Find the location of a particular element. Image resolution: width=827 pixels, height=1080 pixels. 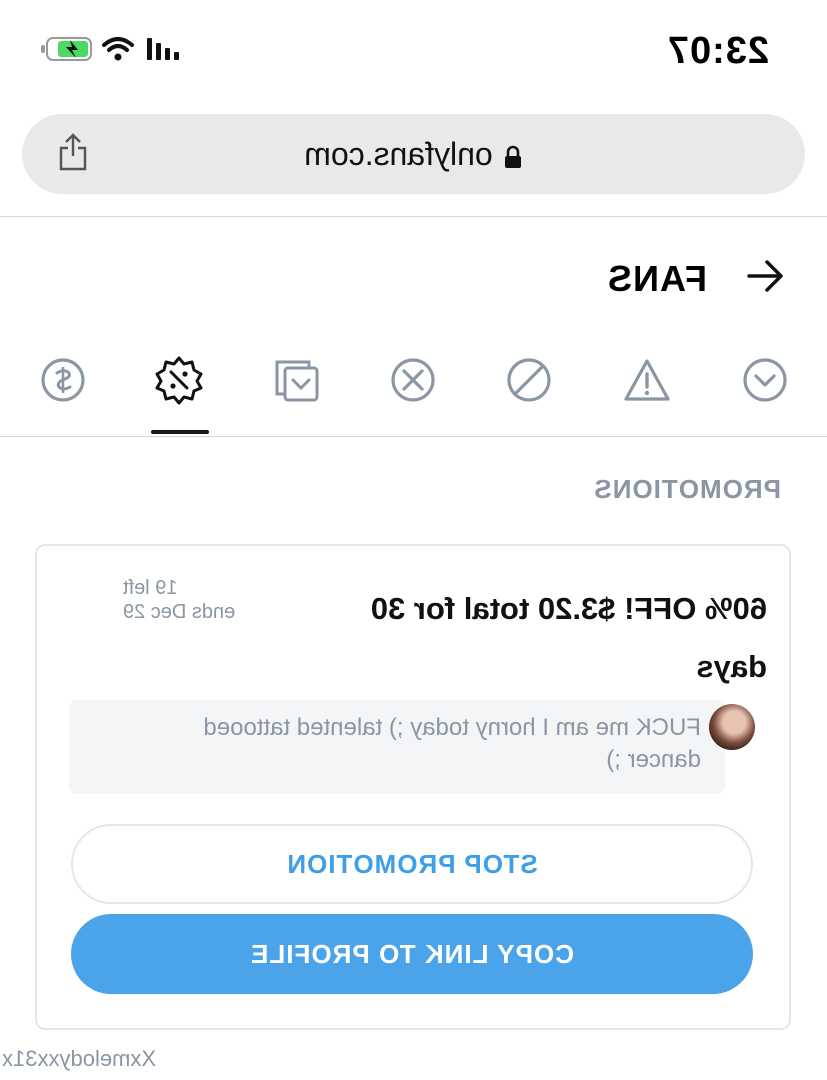

avatar is located at coordinates (732, 727).